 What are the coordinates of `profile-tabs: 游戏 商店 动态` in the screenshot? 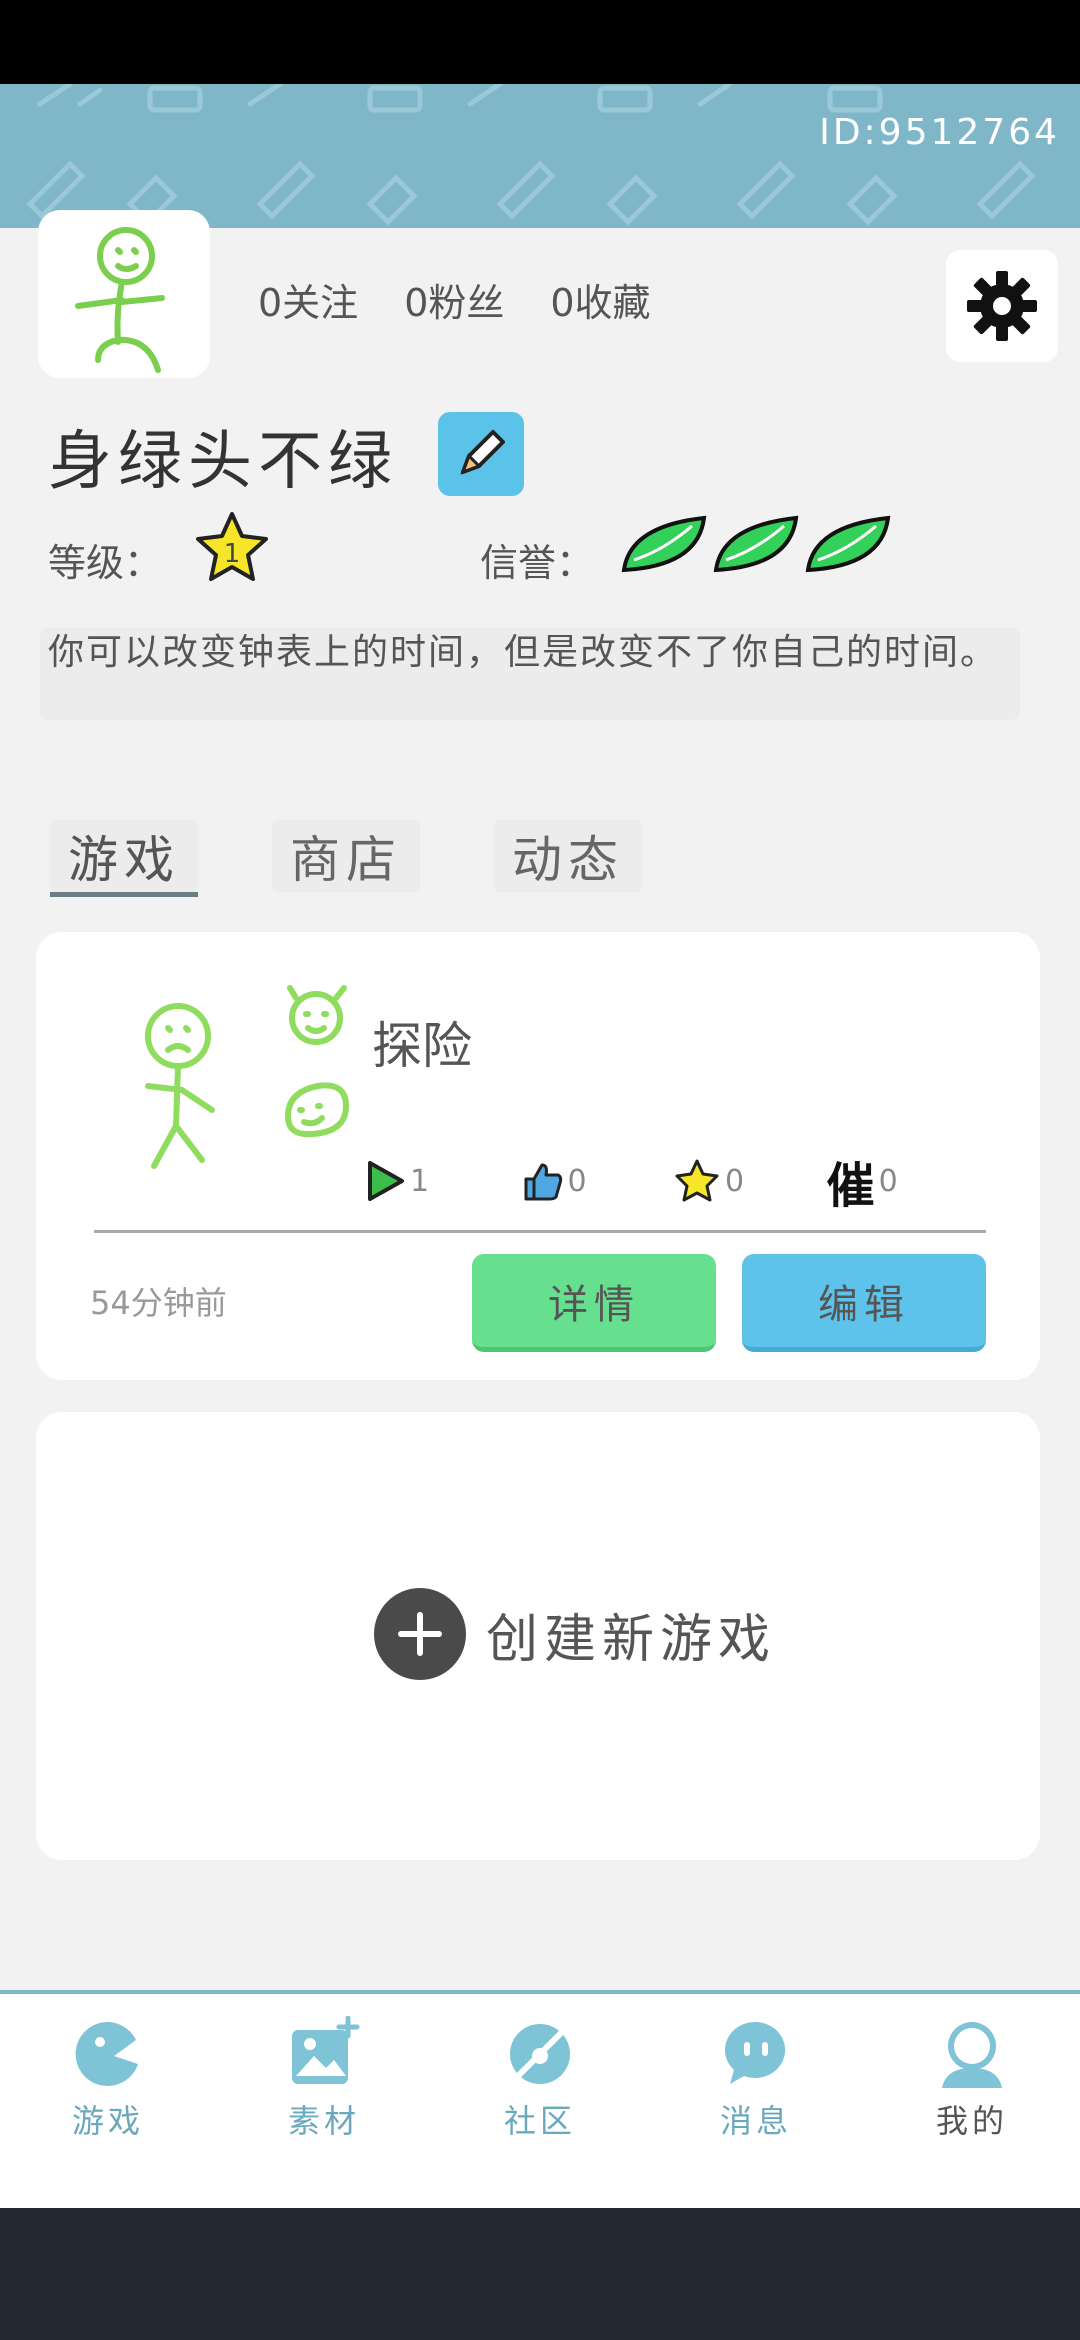 It's located at (346, 856).